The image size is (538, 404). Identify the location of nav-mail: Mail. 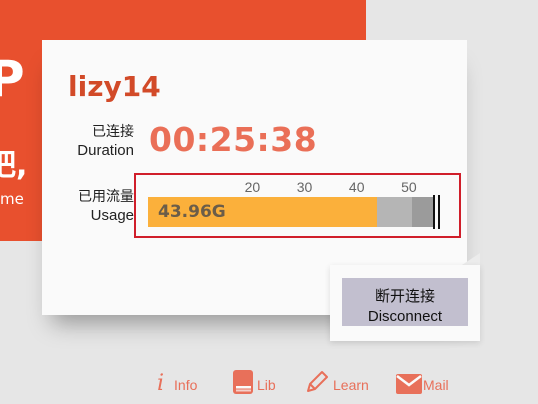
(422, 380).